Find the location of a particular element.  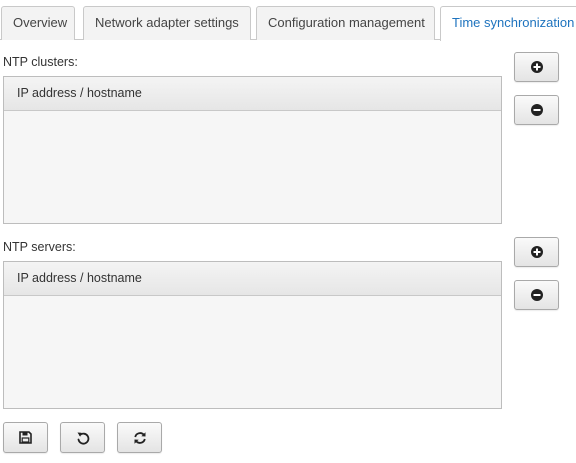

ntp-clusters-column-header: IP address / hostname is located at coordinates (252, 94).